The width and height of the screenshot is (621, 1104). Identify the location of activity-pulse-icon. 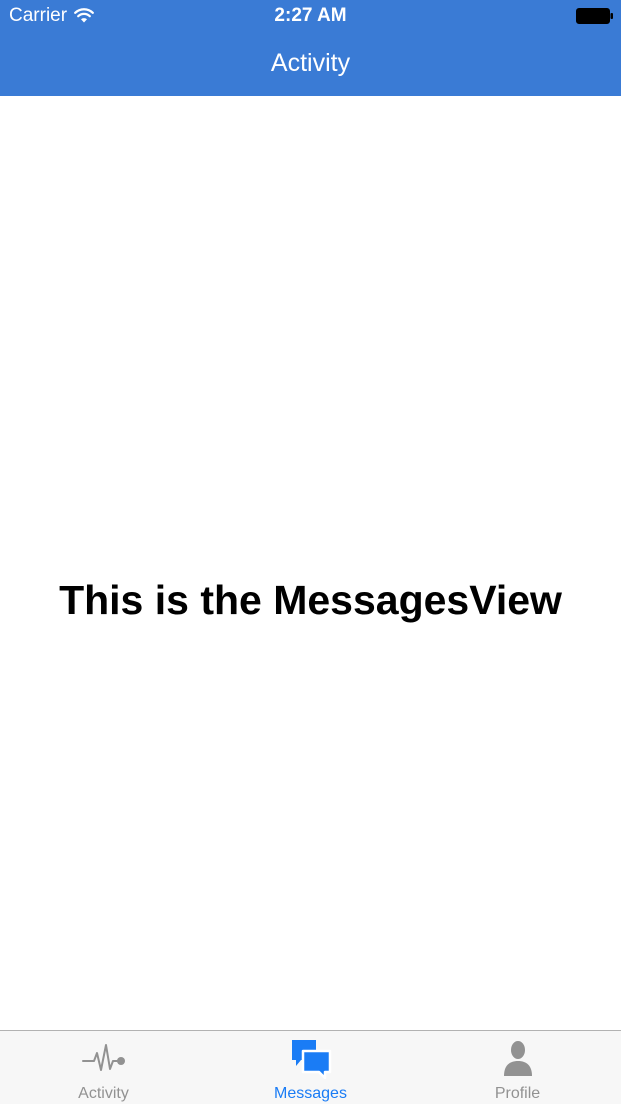
(103, 1057).